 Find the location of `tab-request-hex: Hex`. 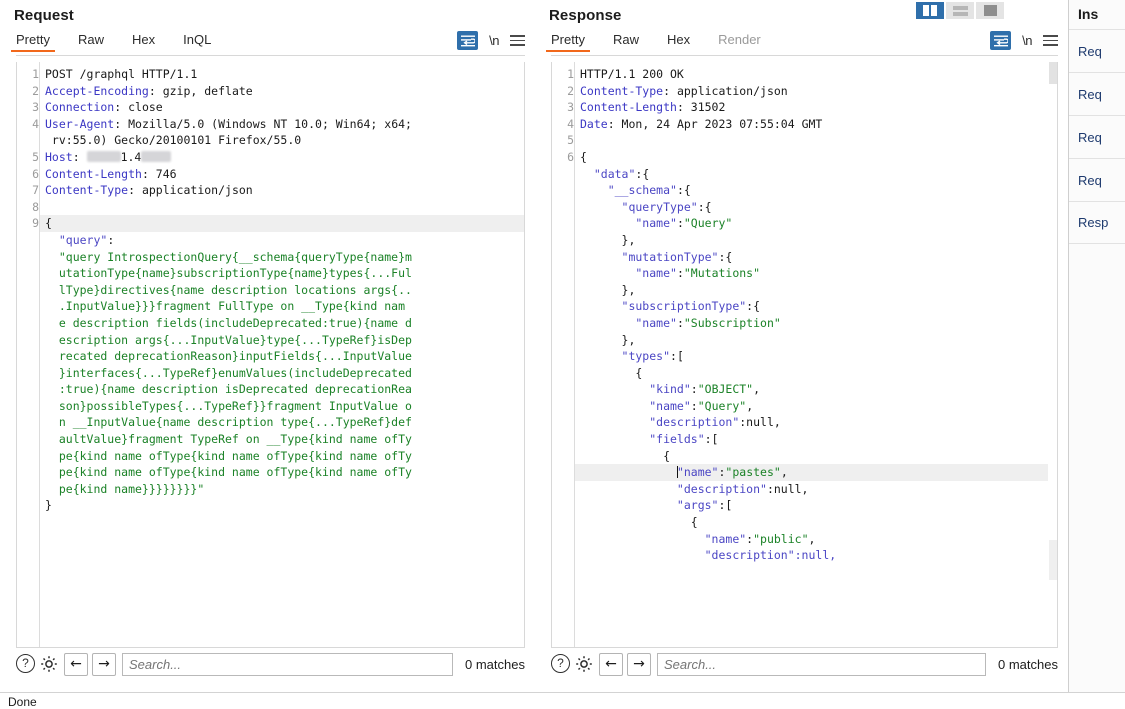

tab-request-hex: Hex is located at coordinates (143, 41).